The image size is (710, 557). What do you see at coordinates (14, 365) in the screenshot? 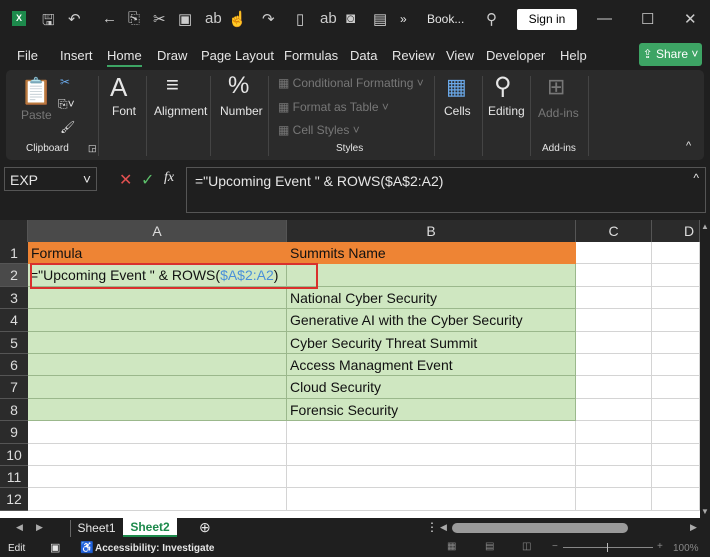
I see `row-header-6: 6` at bounding box center [14, 365].